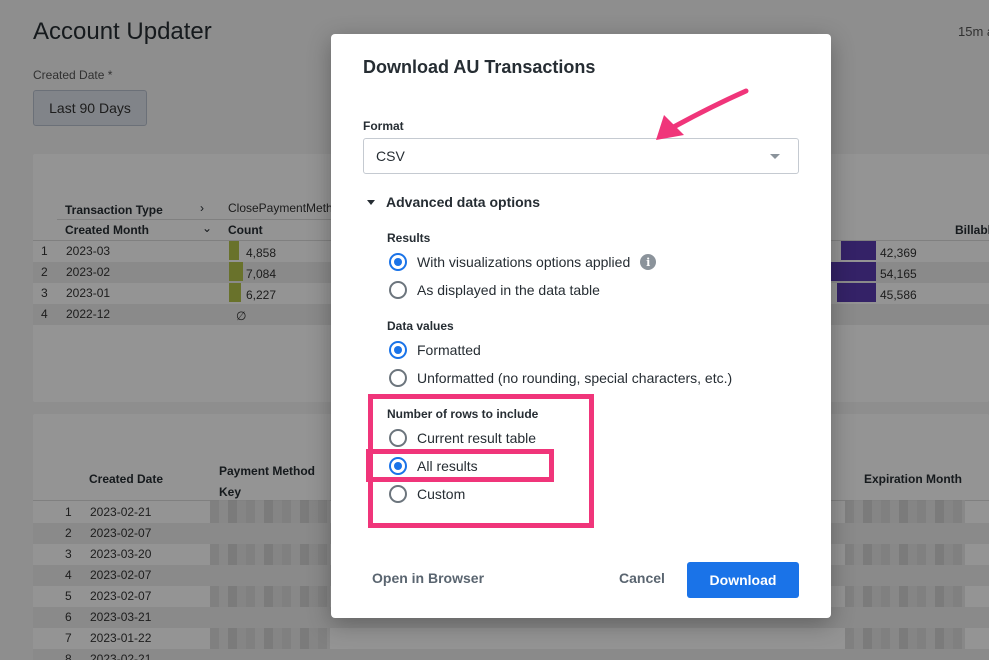 The height and width of the screenshot is (660, 989). I want to click on radio-formatted: Formatted, so click(435, 350).